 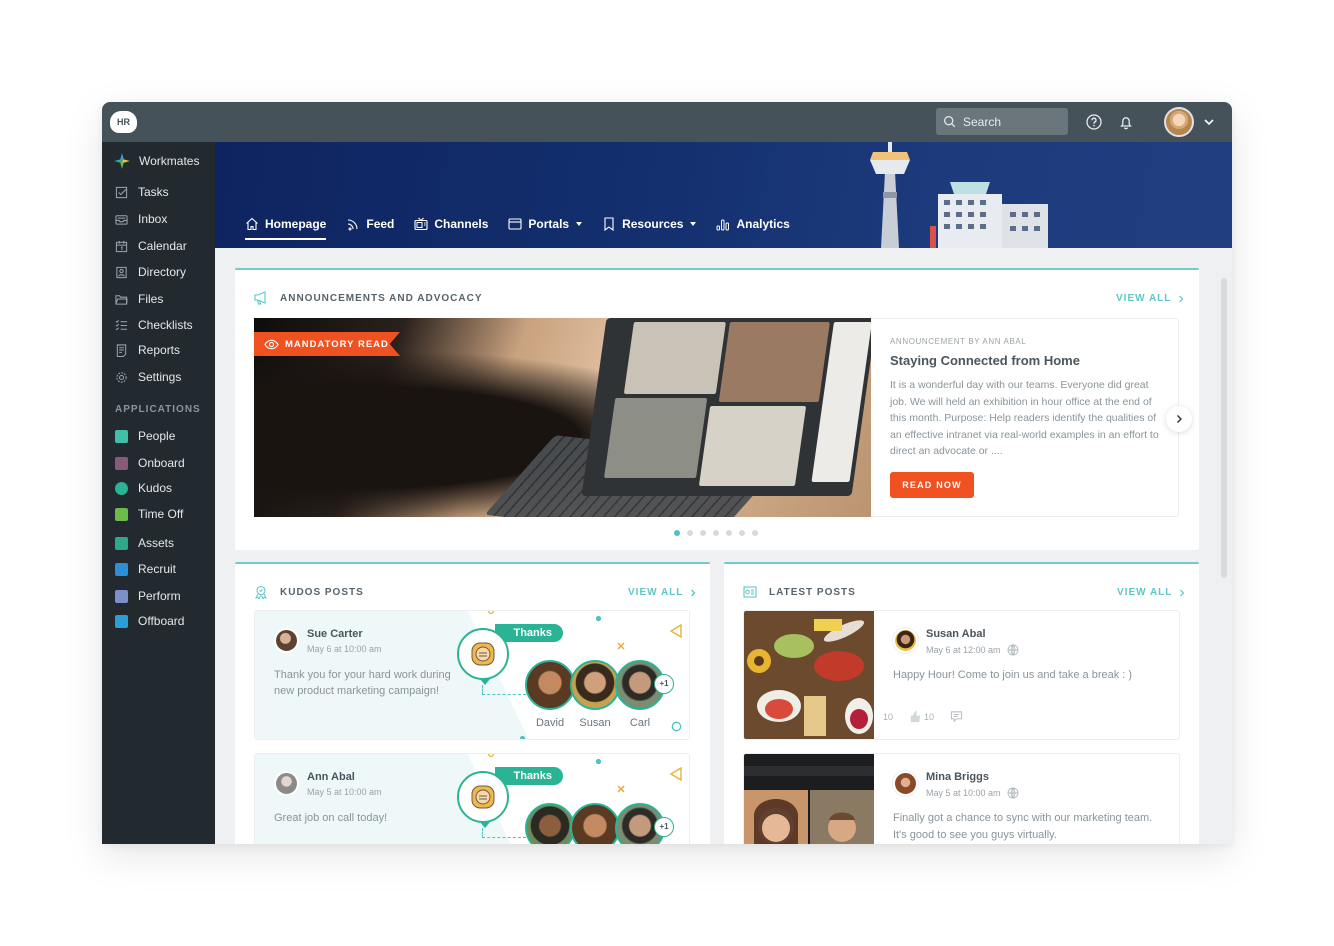 What do you see at coordinates (809, 675) in the screenshot?
I see `food-platter-image` at bounding box center [809, 675].